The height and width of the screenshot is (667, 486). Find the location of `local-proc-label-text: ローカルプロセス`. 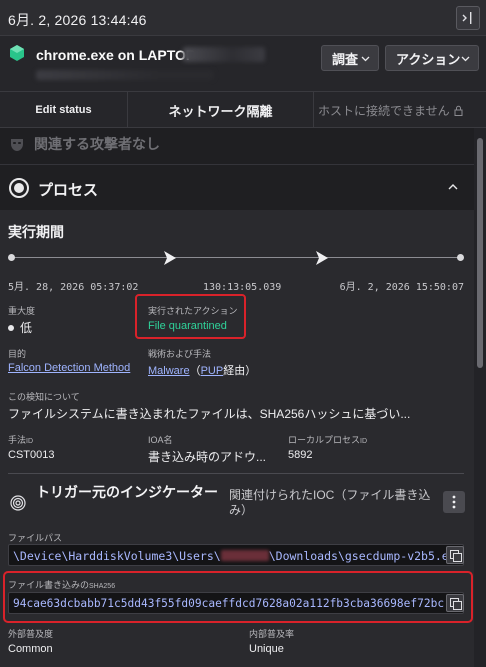

local-proc-label-text: ローカルプロセス is located at coordinates (324, 440).